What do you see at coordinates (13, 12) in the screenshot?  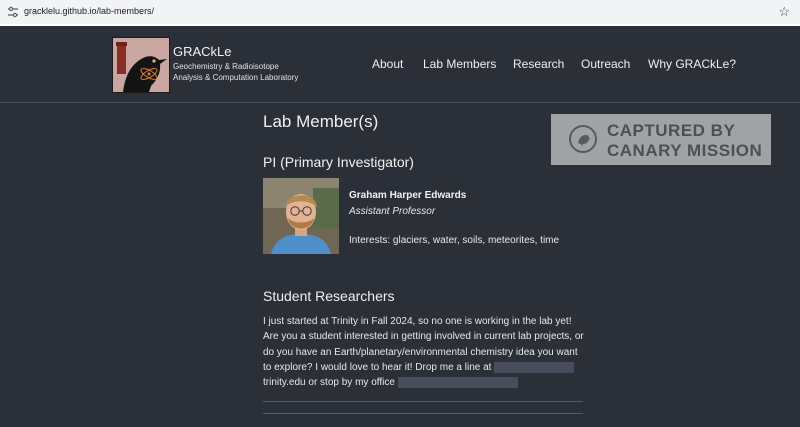 I see `site-settings-icon` at bounding box center [13, 12].